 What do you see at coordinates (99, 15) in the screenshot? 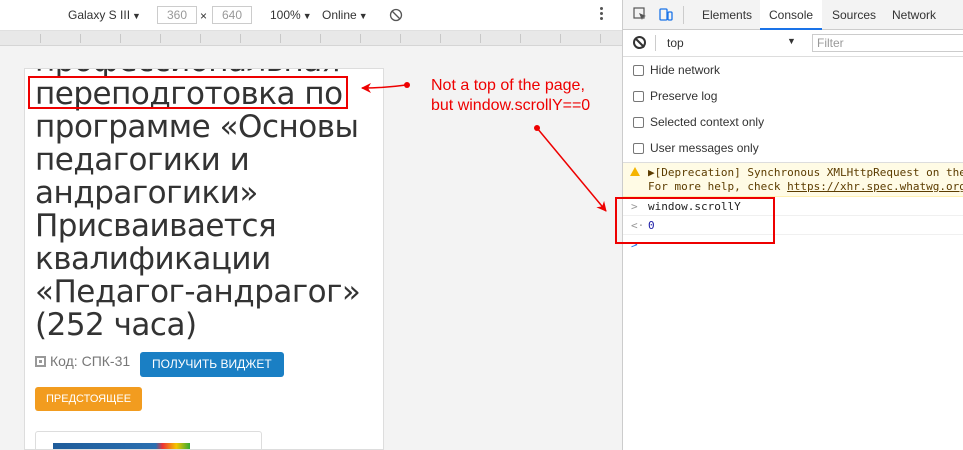
I see `device-select-label: Galaxy S III` at bounding box center [99, 15].